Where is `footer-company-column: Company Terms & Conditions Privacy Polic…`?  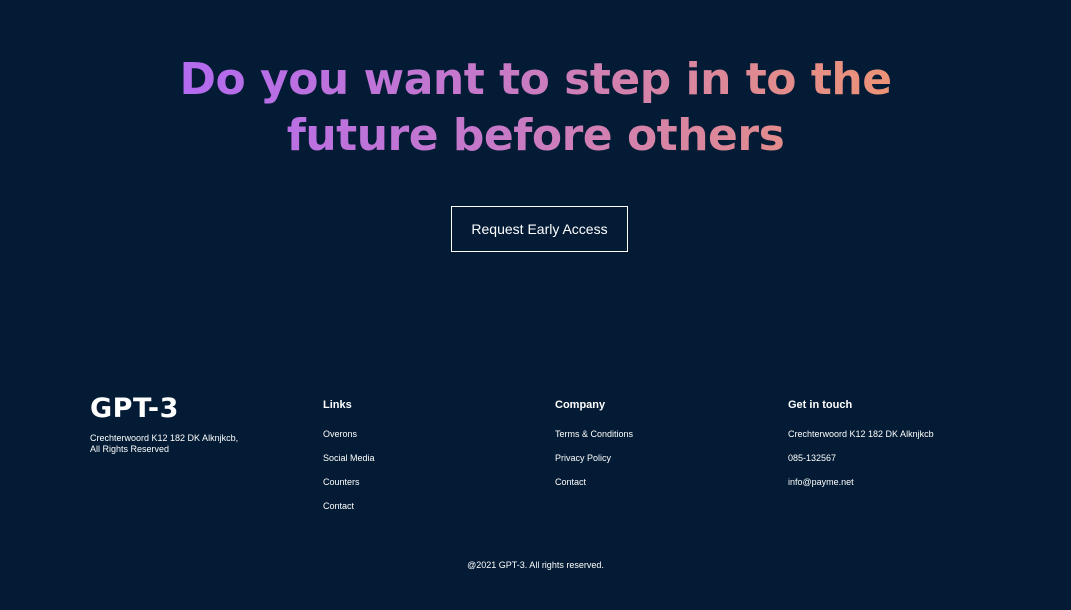
footer-company-column: Company Terms & Conditions Privacy Polic… is located at coordinates (655, 446).